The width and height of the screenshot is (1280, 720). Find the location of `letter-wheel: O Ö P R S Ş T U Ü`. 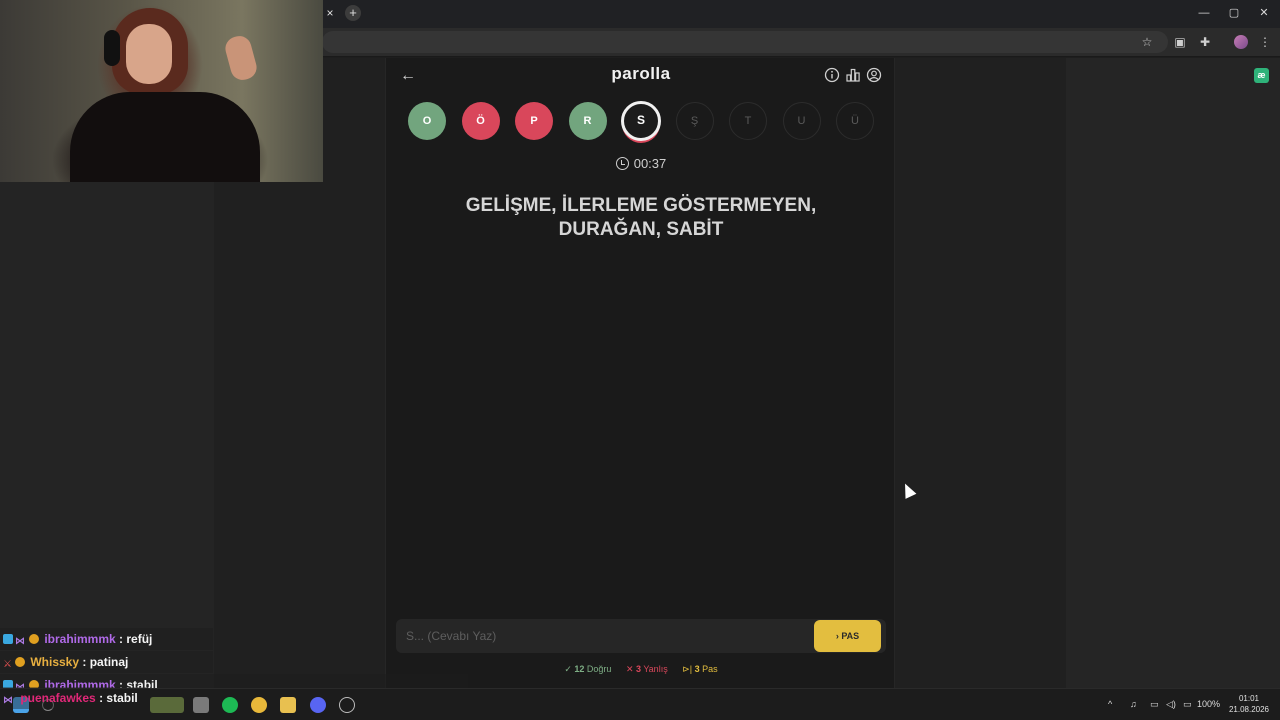

letter-wheel: O Ö P R S Ş T U Ü is located at coordinates (643, 122).